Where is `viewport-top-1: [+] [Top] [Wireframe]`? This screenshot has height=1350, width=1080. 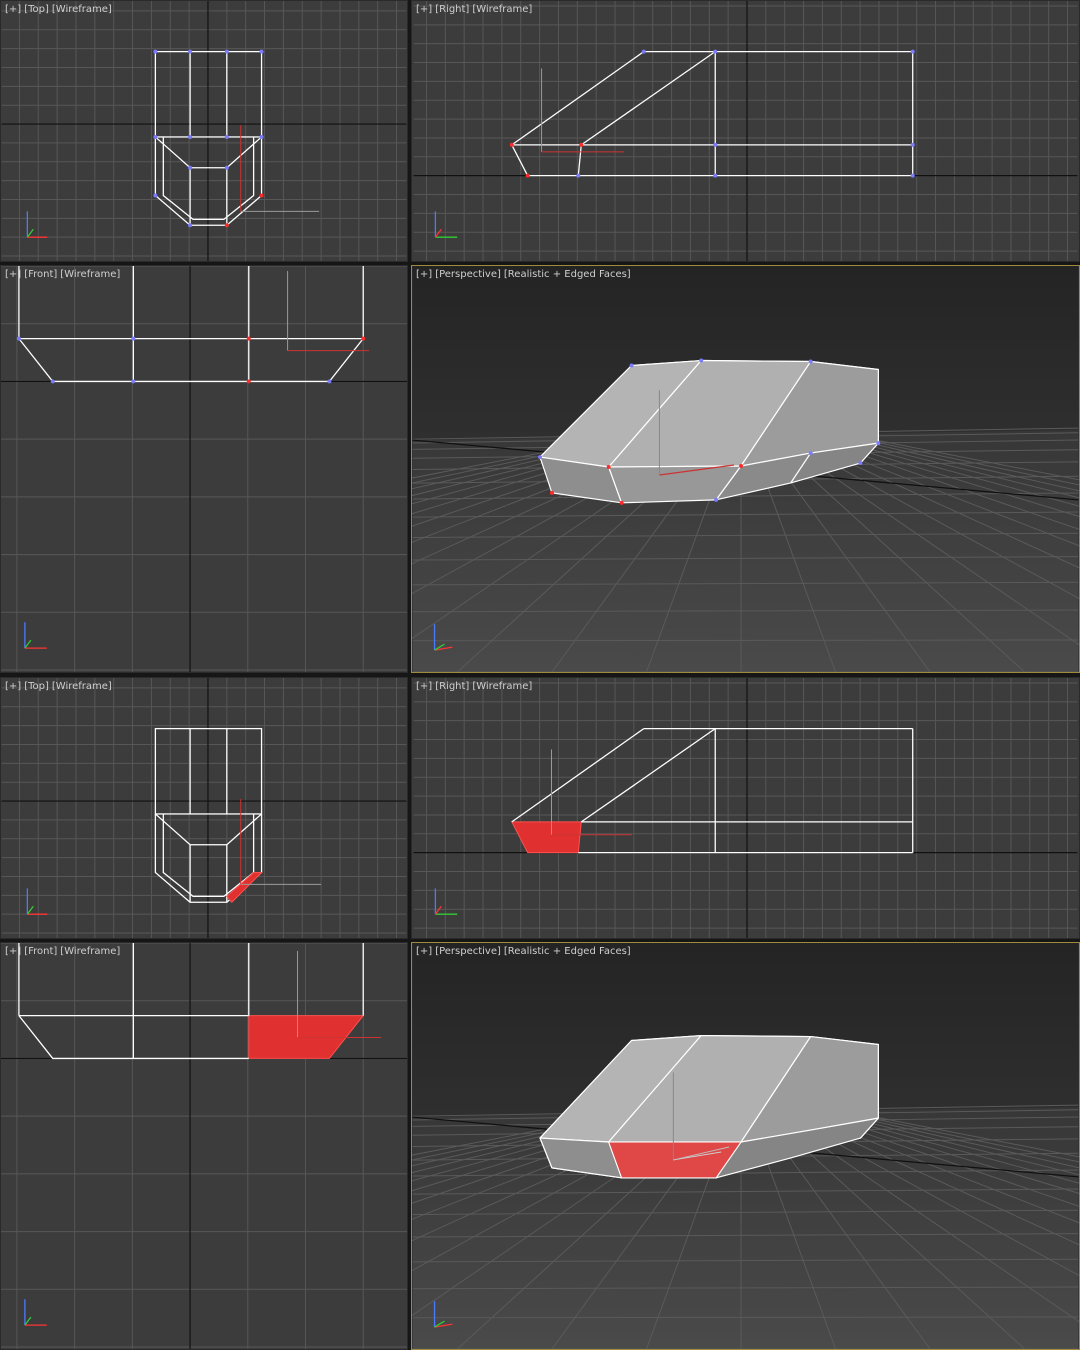
viewport-top-1: [+] [Top] [Wireframe] is located at coordinates (204, 131).